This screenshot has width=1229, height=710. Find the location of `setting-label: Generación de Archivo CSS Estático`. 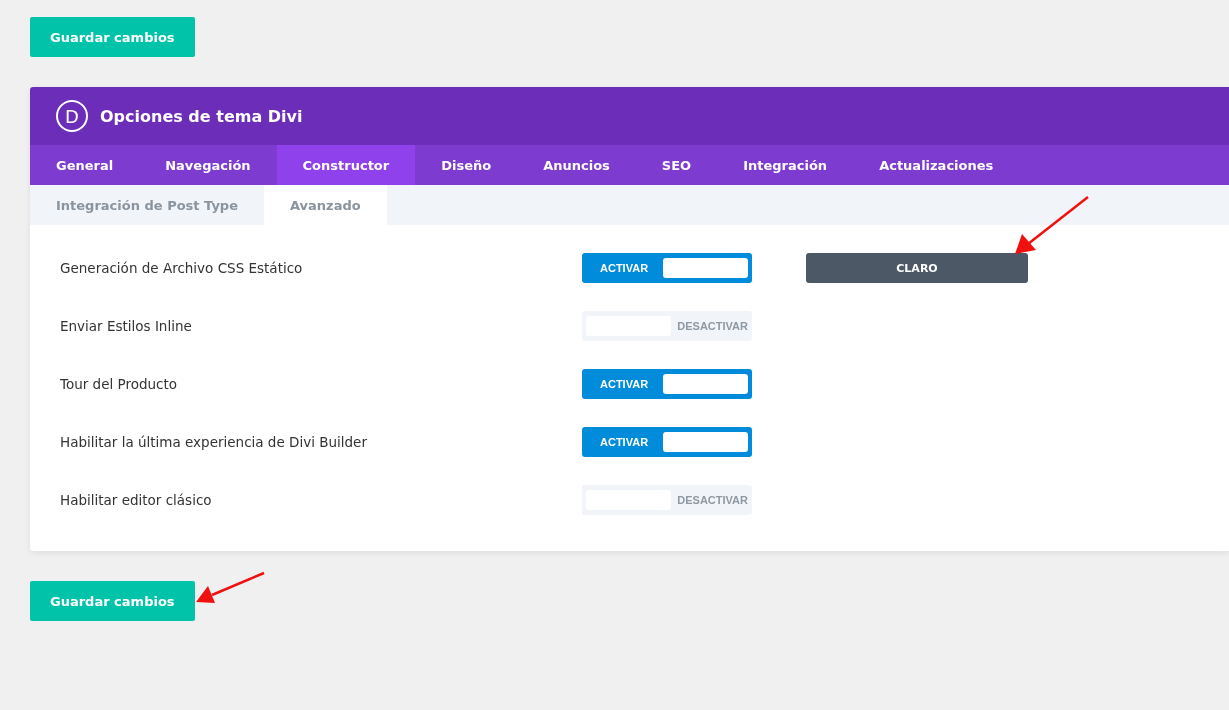

setting-label: Generación de Archivo CSS Estático is located at coordinates (182, 268).